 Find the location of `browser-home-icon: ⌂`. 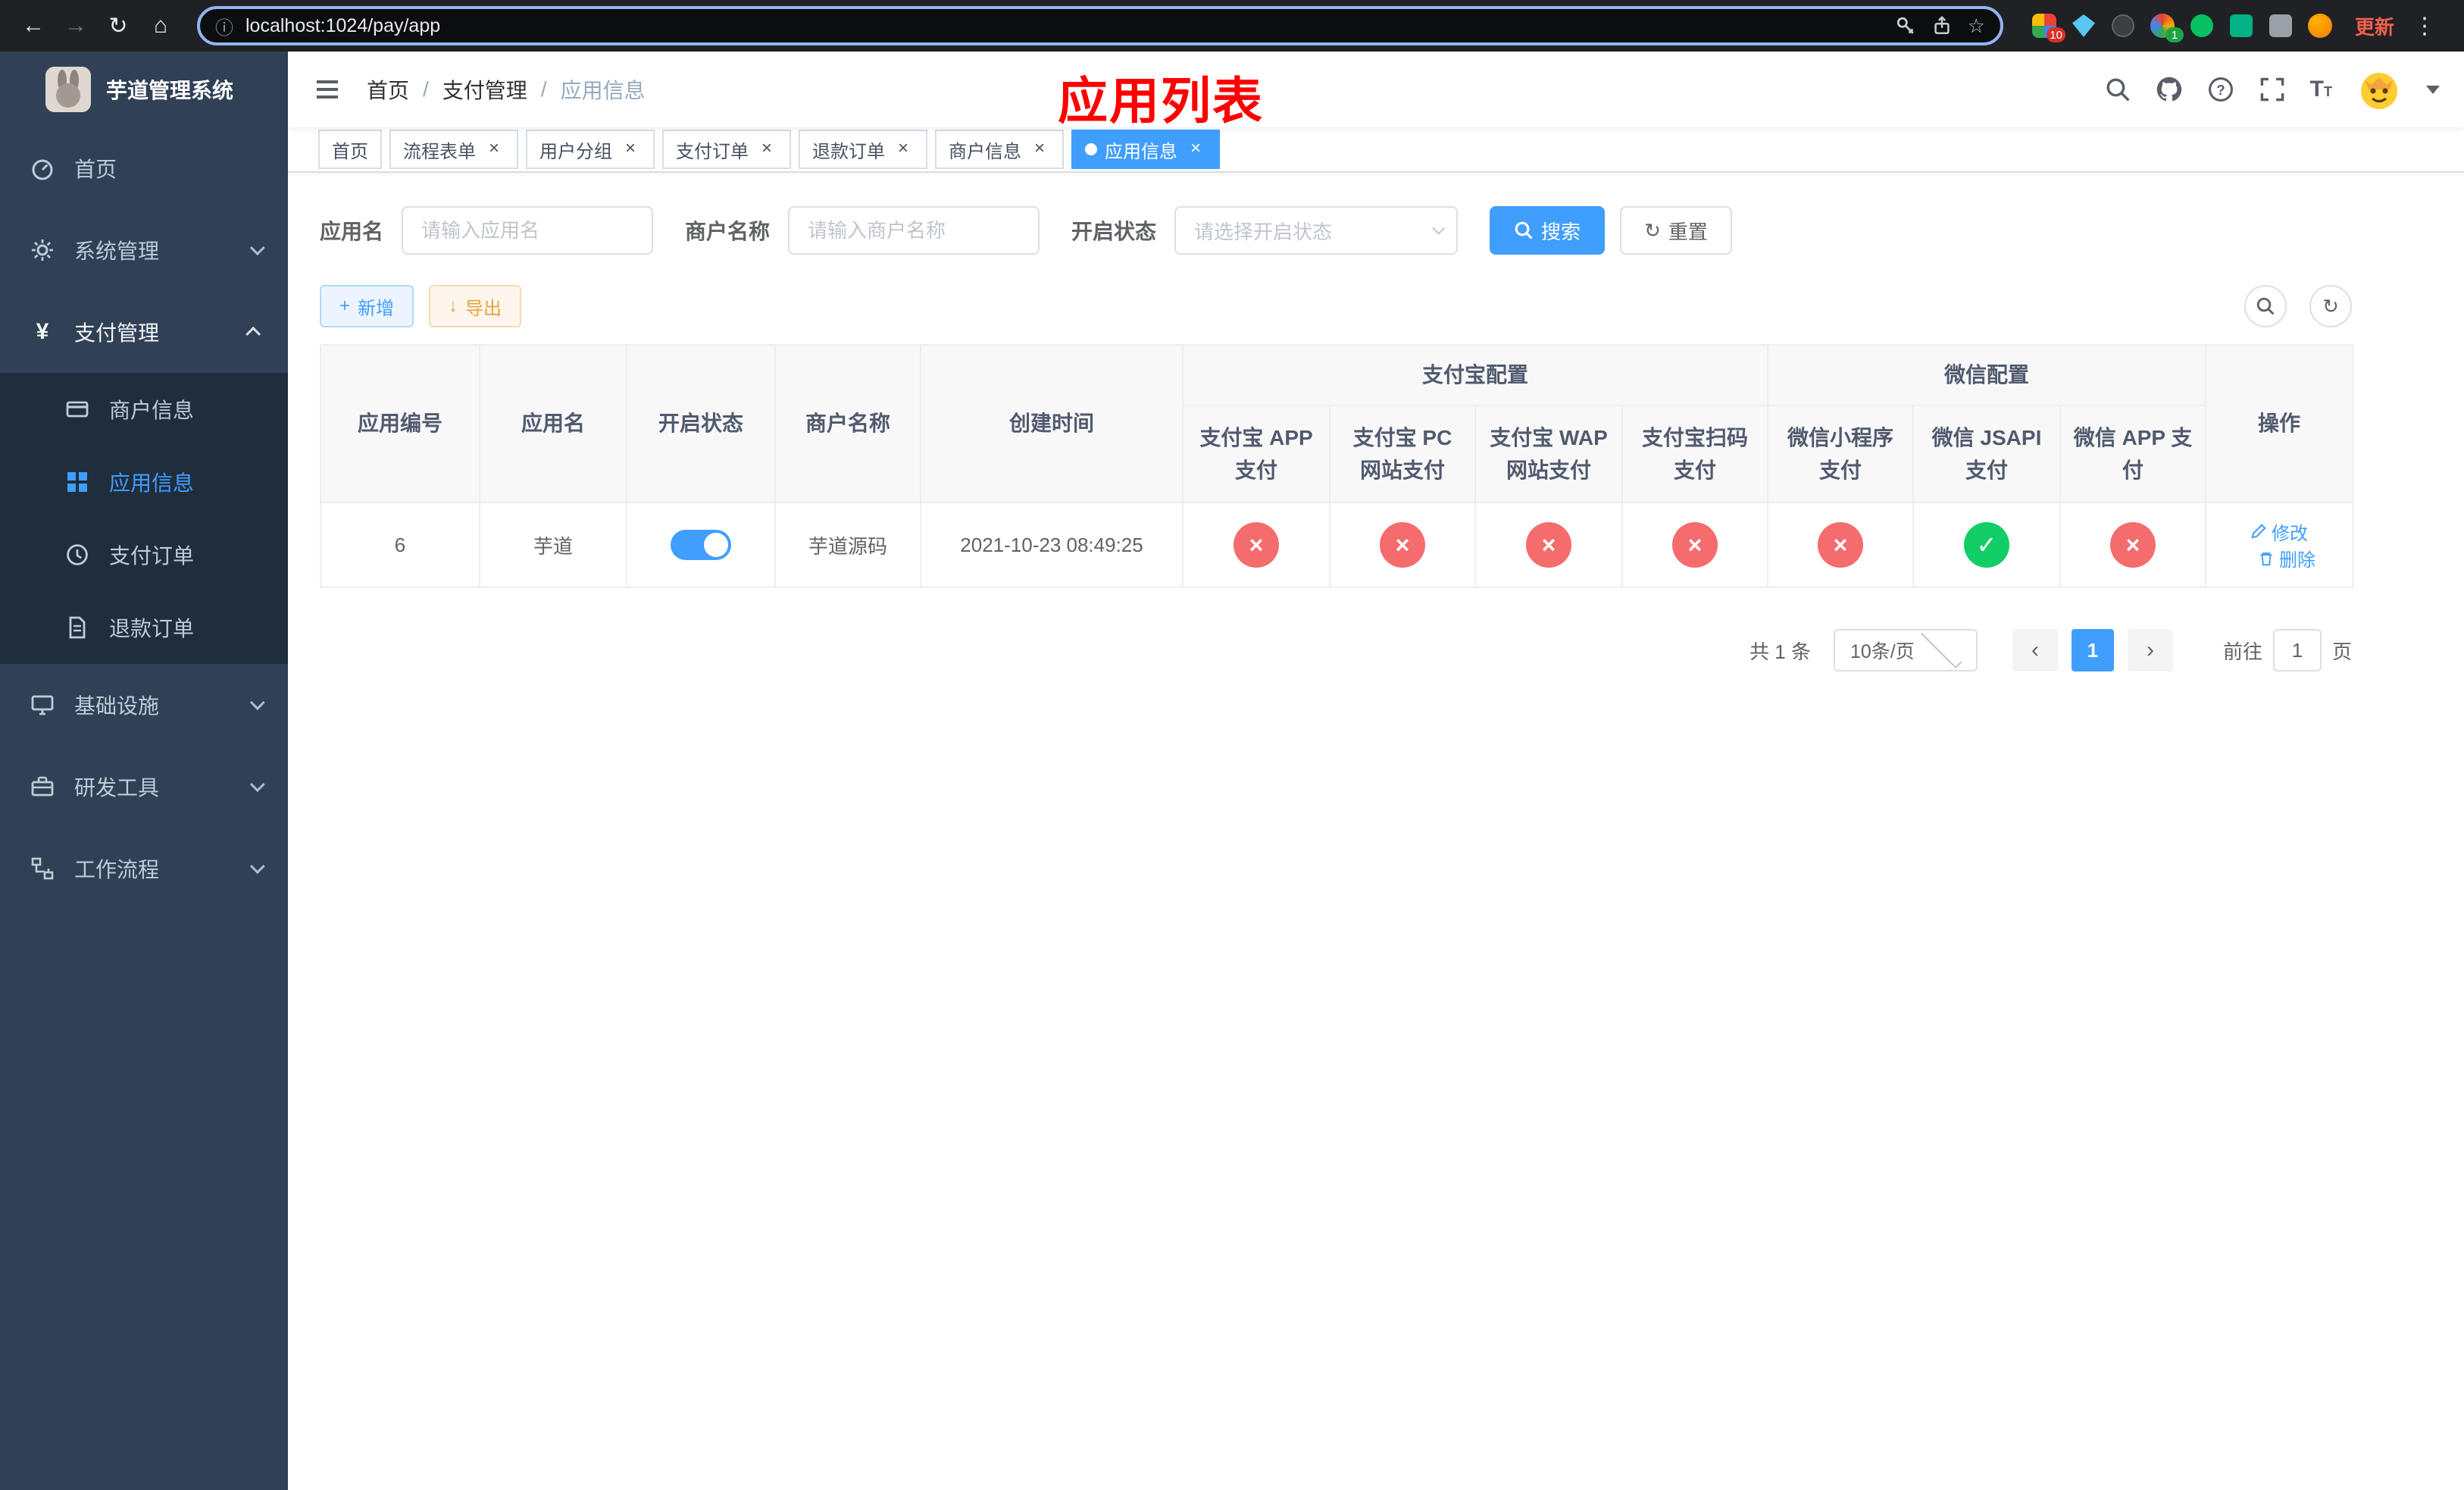

browser-home-icon: ⌂ is located at coordinates (160, 26).